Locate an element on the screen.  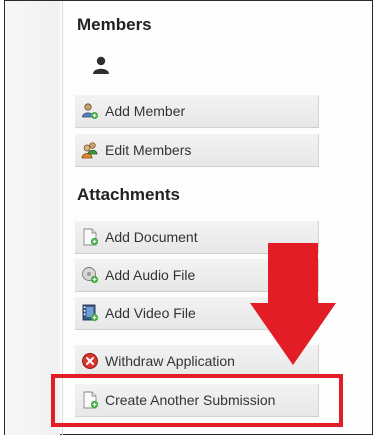
create-another-submission-button: Create Another Submission is located at coordinates (197, 400).